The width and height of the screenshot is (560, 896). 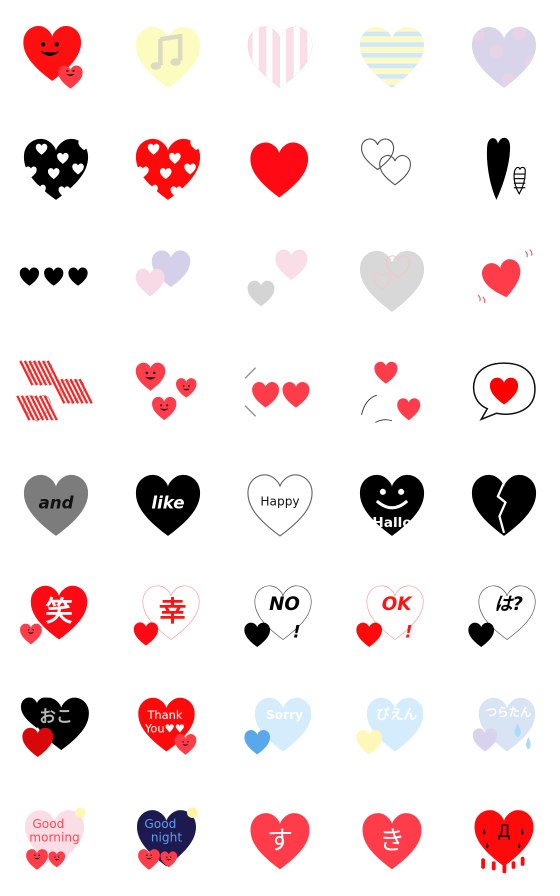 What do you see at coordinates (168, 280) in the screenshot?
I see `emoji-pink-lavender-hearts` at bounding box center [168, 280].